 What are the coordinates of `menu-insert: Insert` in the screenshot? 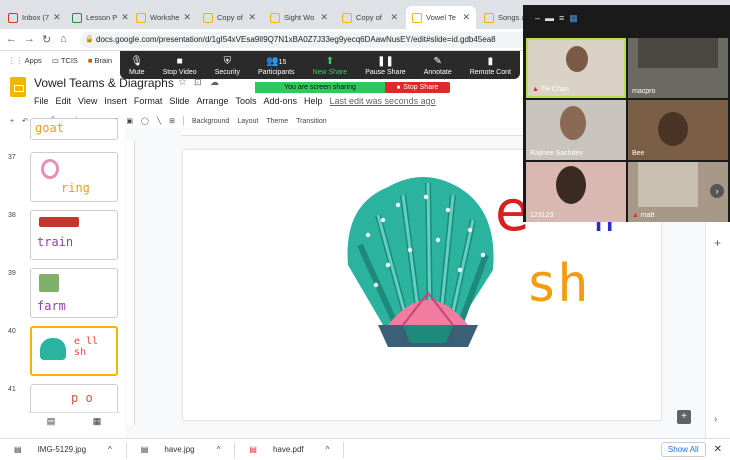 It's located at (115, 101).